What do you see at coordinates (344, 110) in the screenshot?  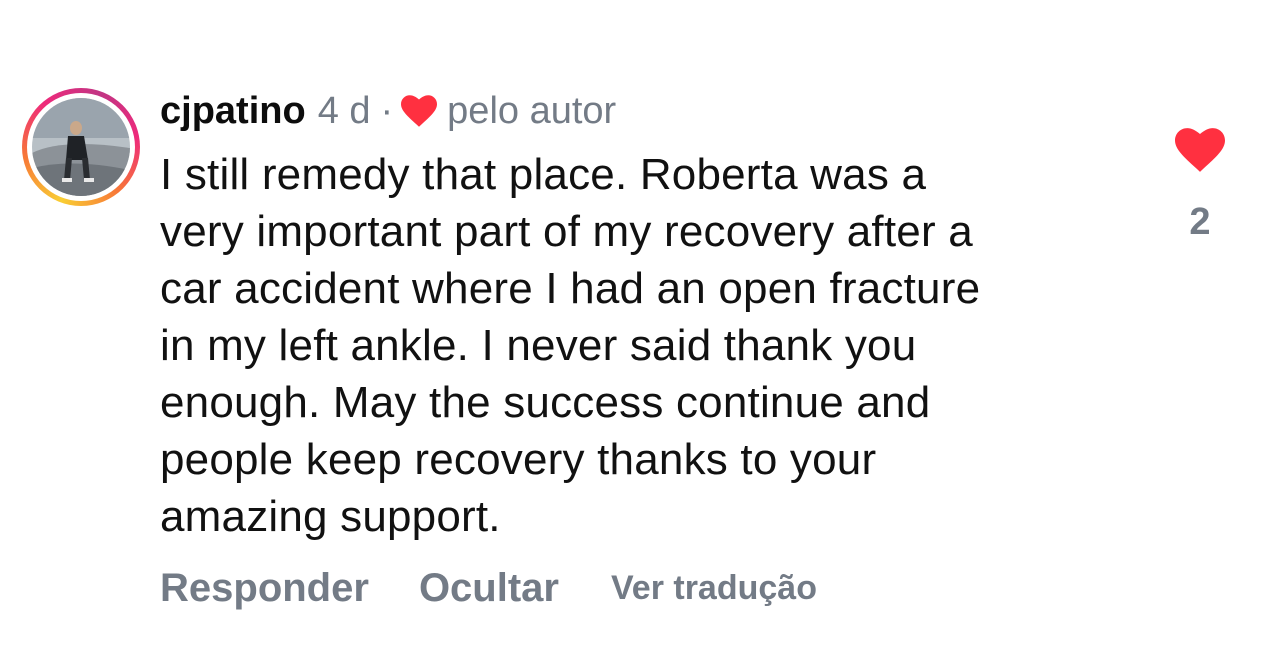 I see `comment-age: 4 d` at bounding box center [344, 110].